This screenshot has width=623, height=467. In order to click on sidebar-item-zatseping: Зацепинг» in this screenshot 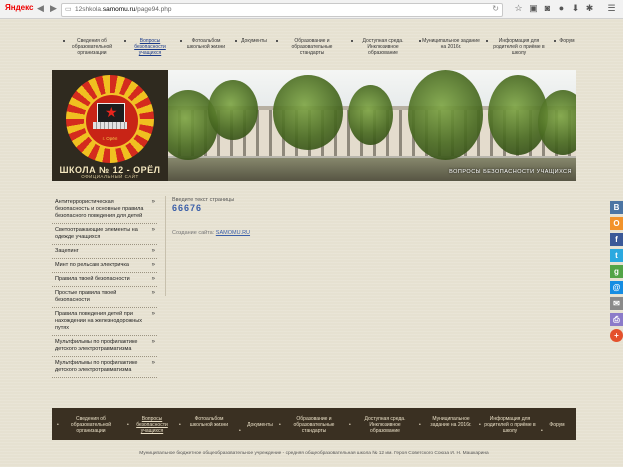, I will do `click(104, 252)`.